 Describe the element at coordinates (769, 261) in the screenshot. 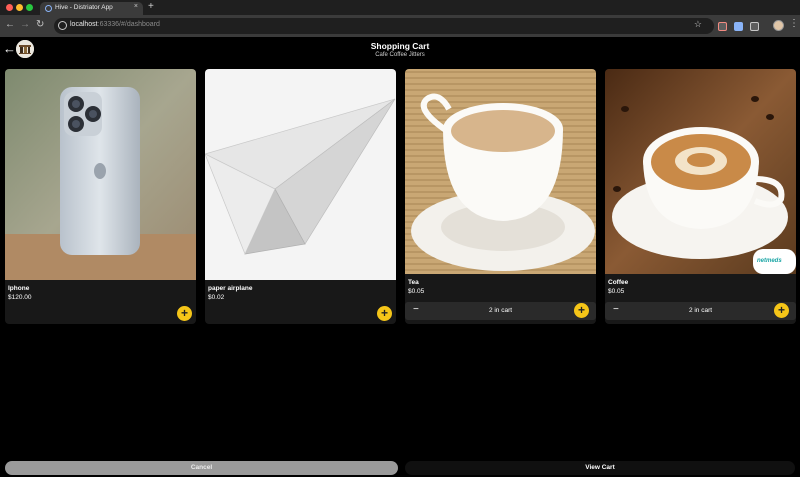

I see `netmeds-watermark: netmeds` at that location.